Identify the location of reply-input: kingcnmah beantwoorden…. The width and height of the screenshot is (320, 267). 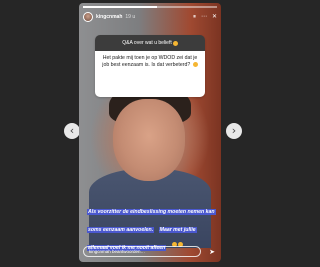
(142, 251).